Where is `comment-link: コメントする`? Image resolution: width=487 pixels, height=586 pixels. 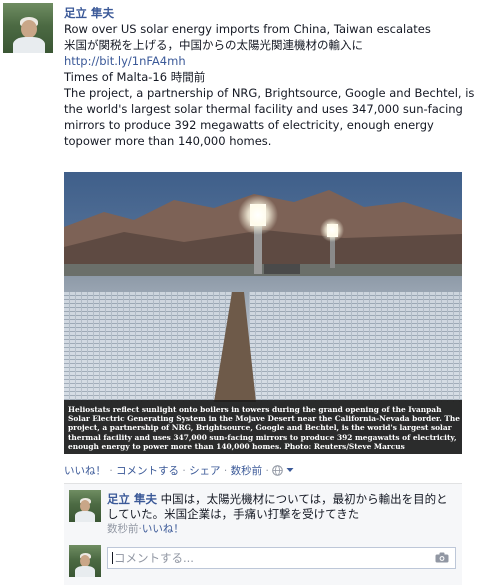 comment-link: コメントする is located at coordinates (147, 471).